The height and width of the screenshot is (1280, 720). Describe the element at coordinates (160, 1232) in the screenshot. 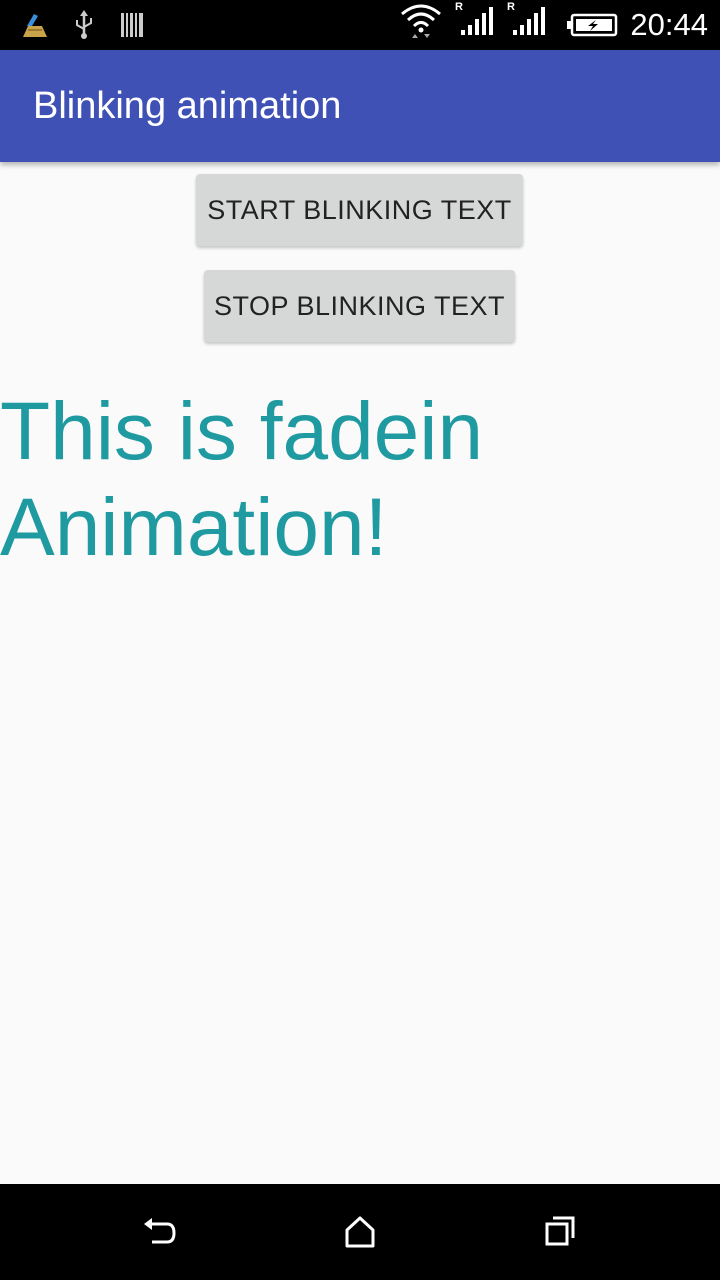

I see `back-icon` at that location.